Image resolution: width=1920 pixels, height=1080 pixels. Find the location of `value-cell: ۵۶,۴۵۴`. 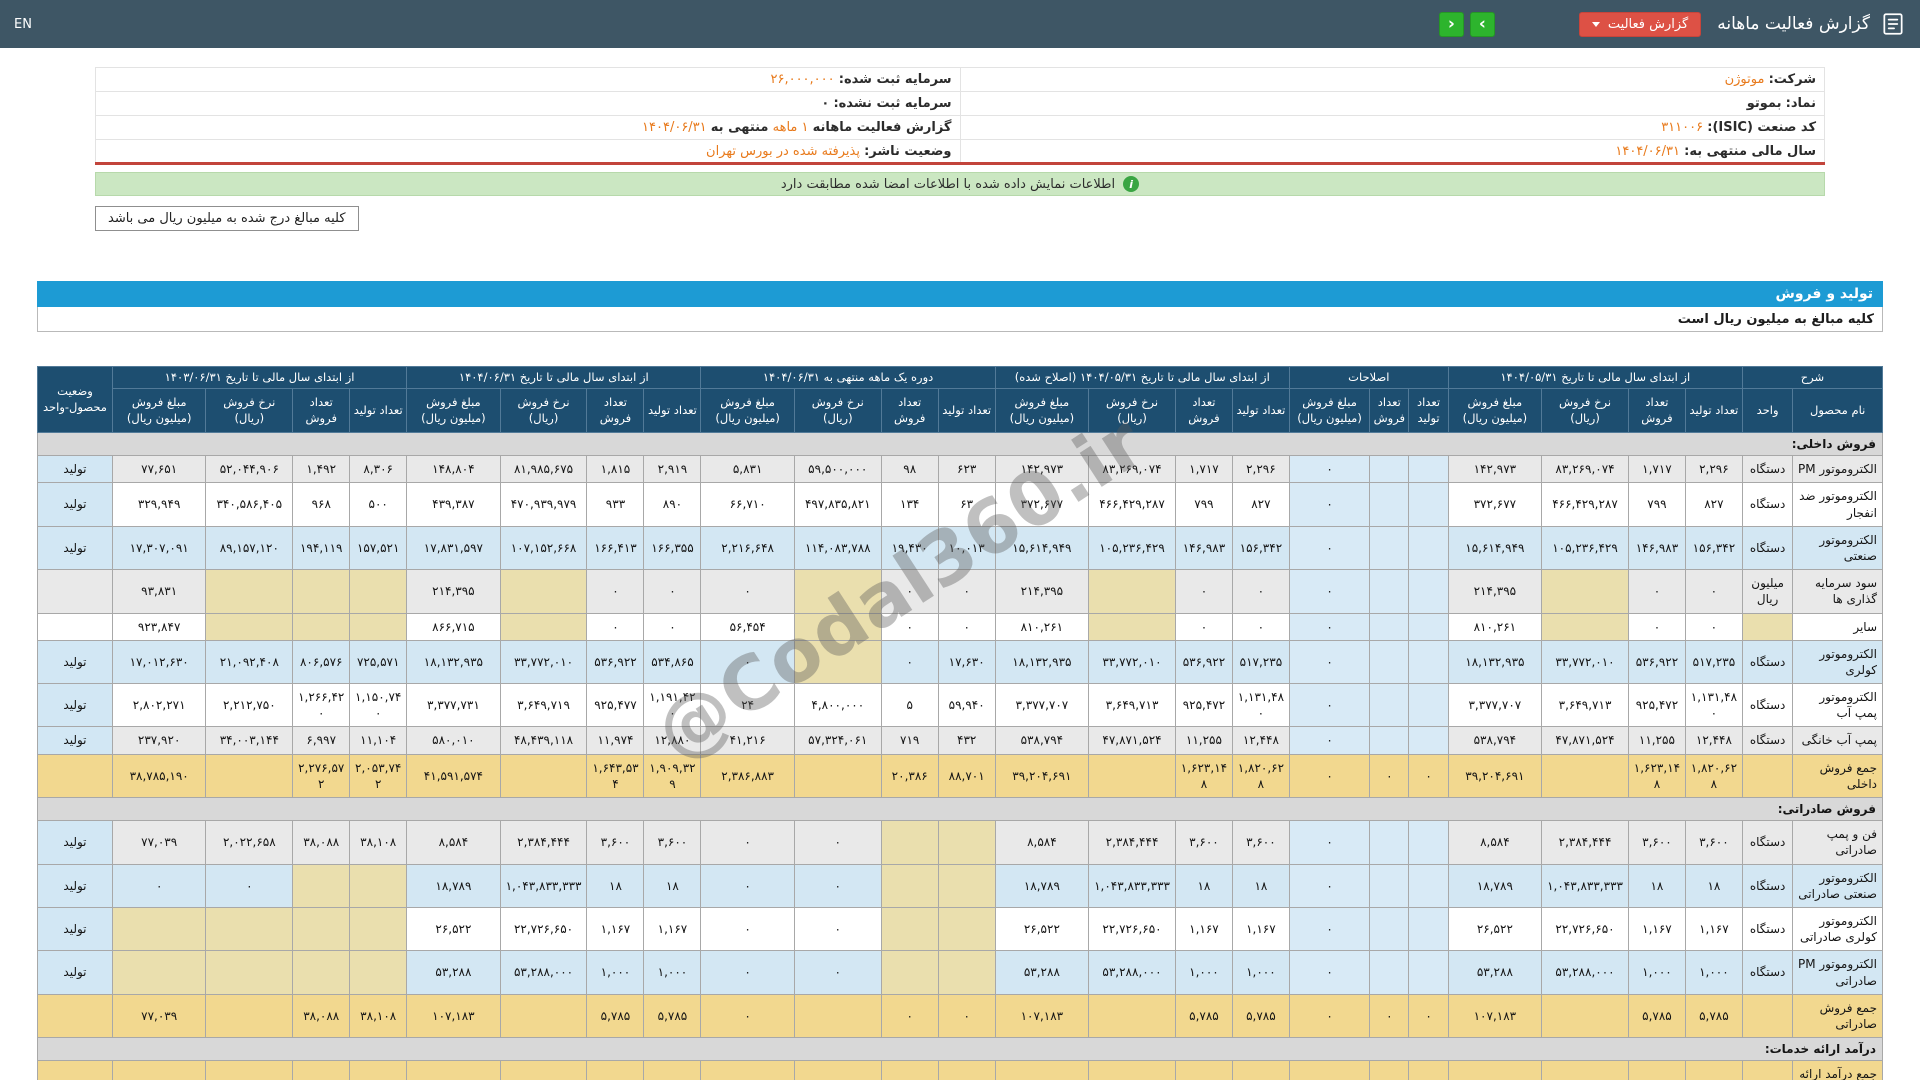

value-cell: ۵۶,۴۵۴ is located at coordinates (747, 626).